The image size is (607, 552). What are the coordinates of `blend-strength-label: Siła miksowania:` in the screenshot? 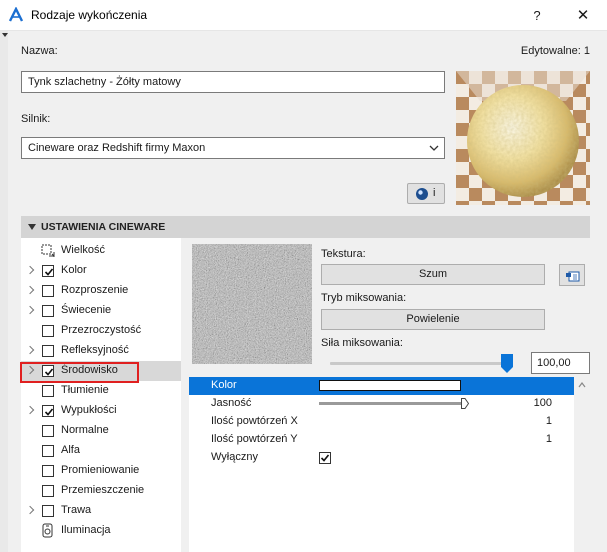 It's located at (362, 343).